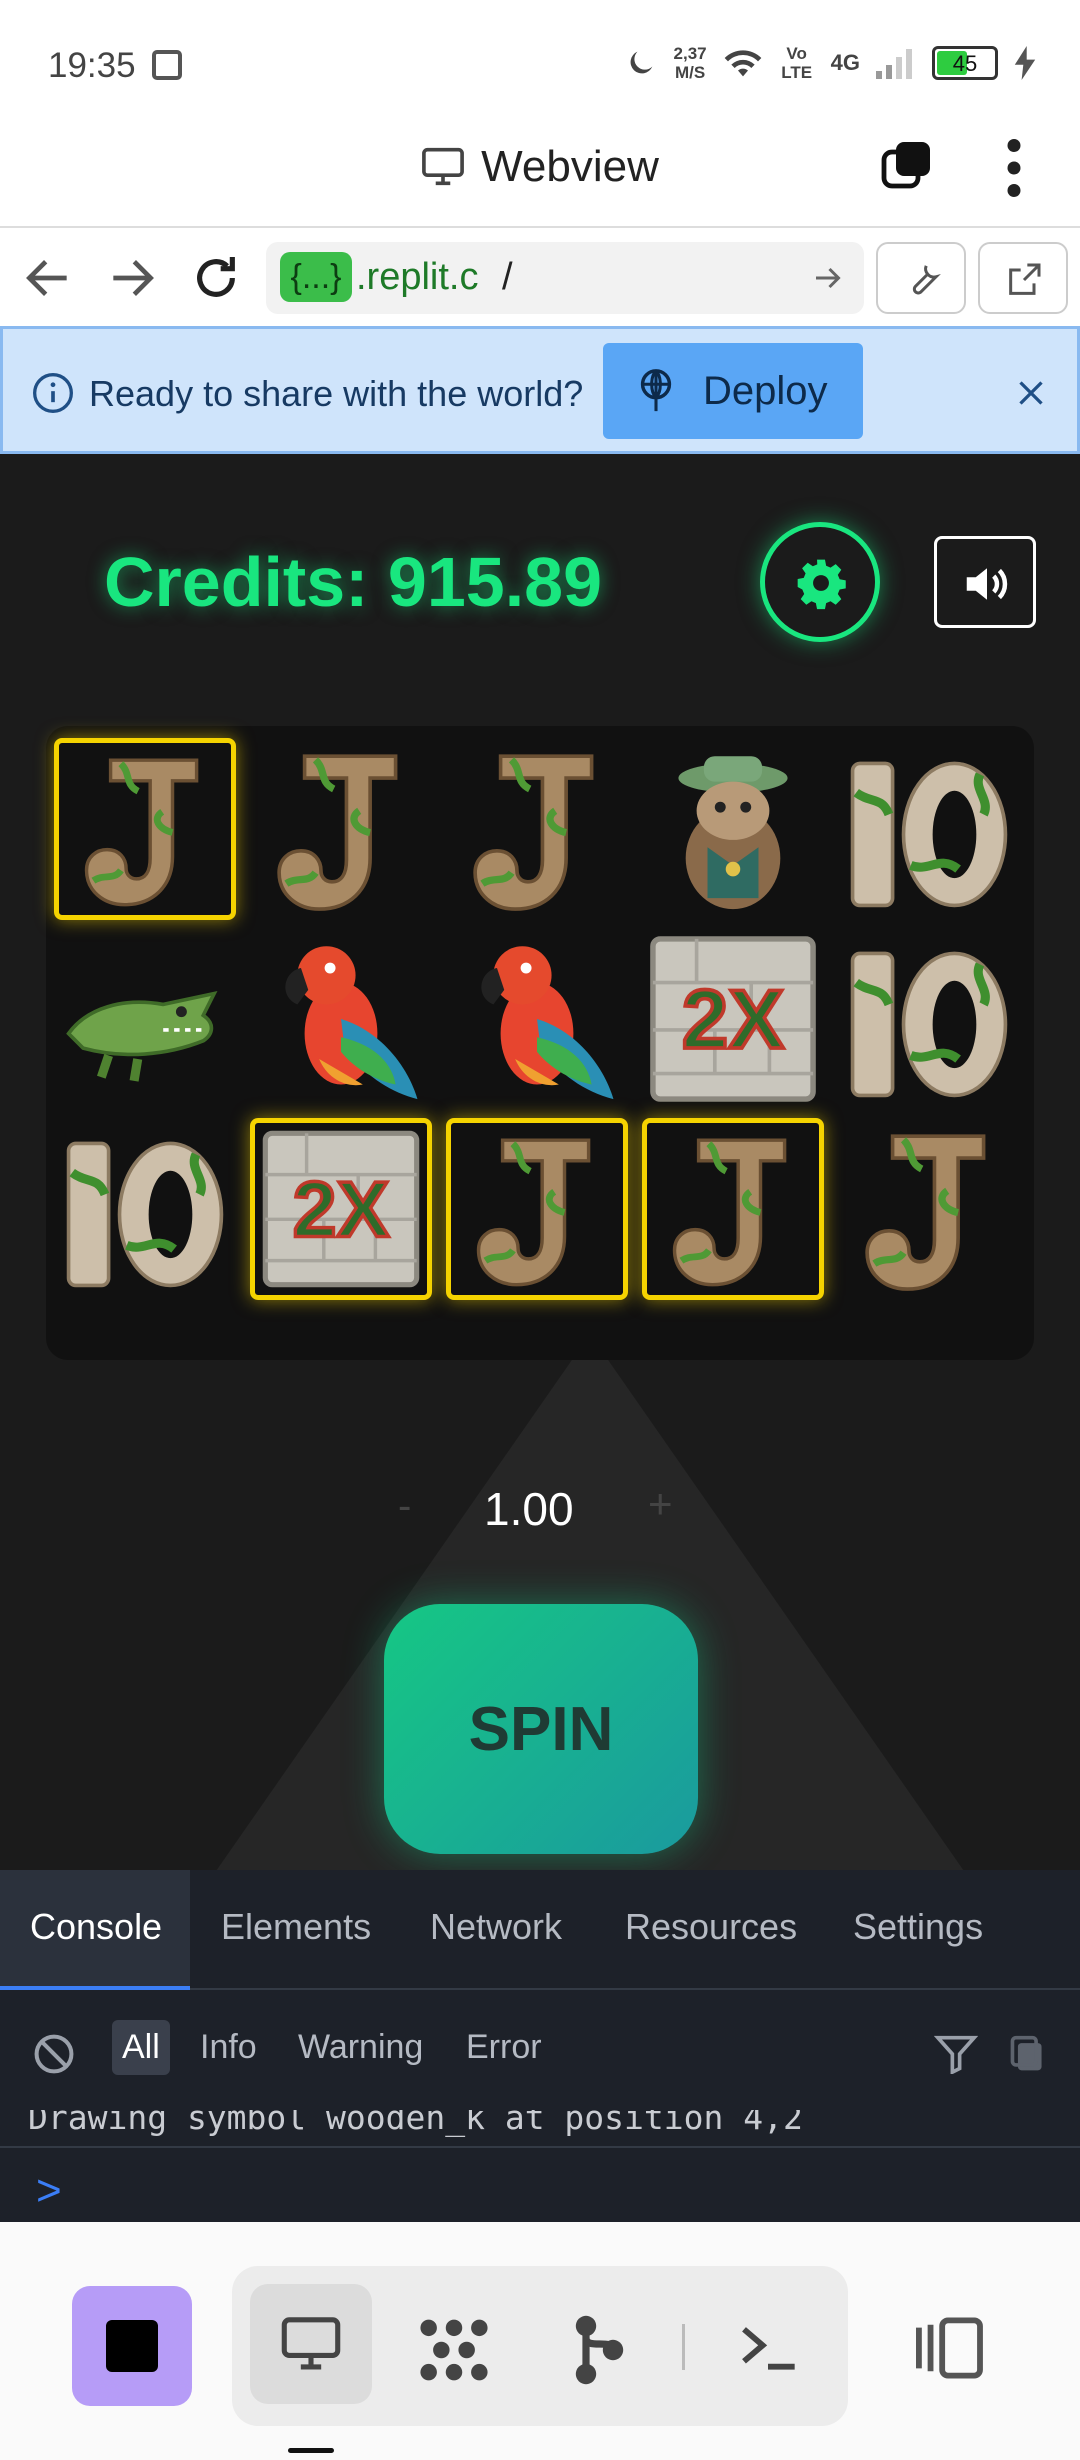 The image size is (1080, 2460). I want to click on home-indicator, so click(311, 2450).